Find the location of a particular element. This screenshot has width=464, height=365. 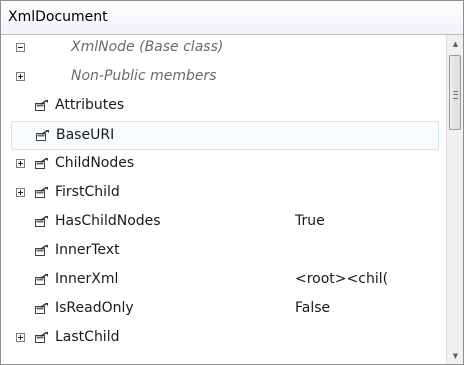

vertical-scrollbar: ▲ ▼ is located at coordinates (454, 199).